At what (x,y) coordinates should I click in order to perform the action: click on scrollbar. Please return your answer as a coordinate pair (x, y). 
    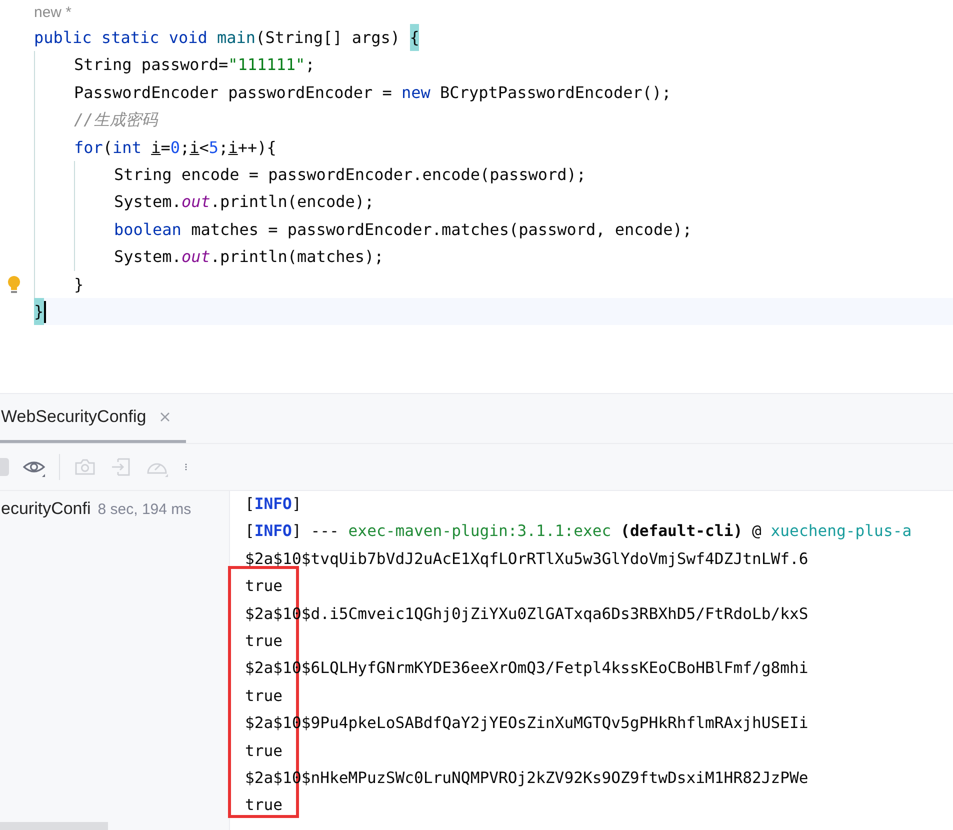
    Looking at the image, I should click on (54, 826).